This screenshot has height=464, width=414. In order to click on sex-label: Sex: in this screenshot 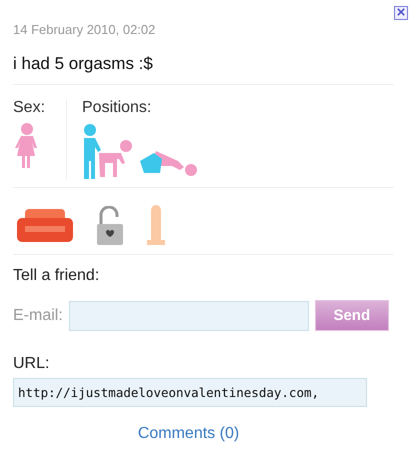, I will do `click(29, 108)`.